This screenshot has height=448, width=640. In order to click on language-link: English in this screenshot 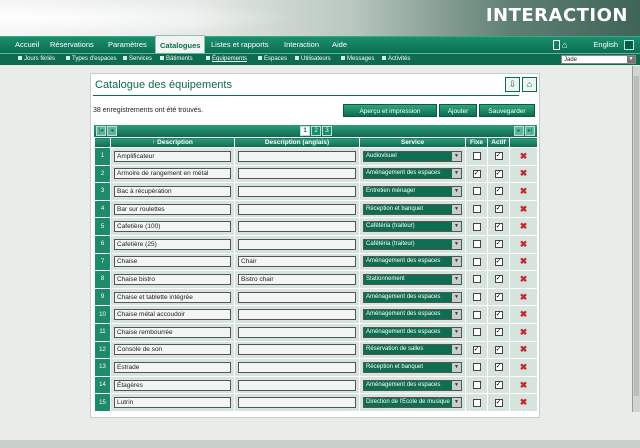, I will do `click(605, 45)`.